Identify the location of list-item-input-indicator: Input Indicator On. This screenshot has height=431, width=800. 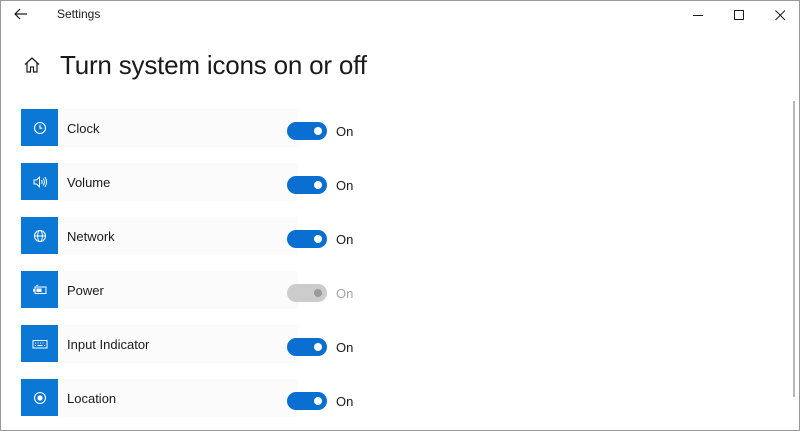
(221, 352).